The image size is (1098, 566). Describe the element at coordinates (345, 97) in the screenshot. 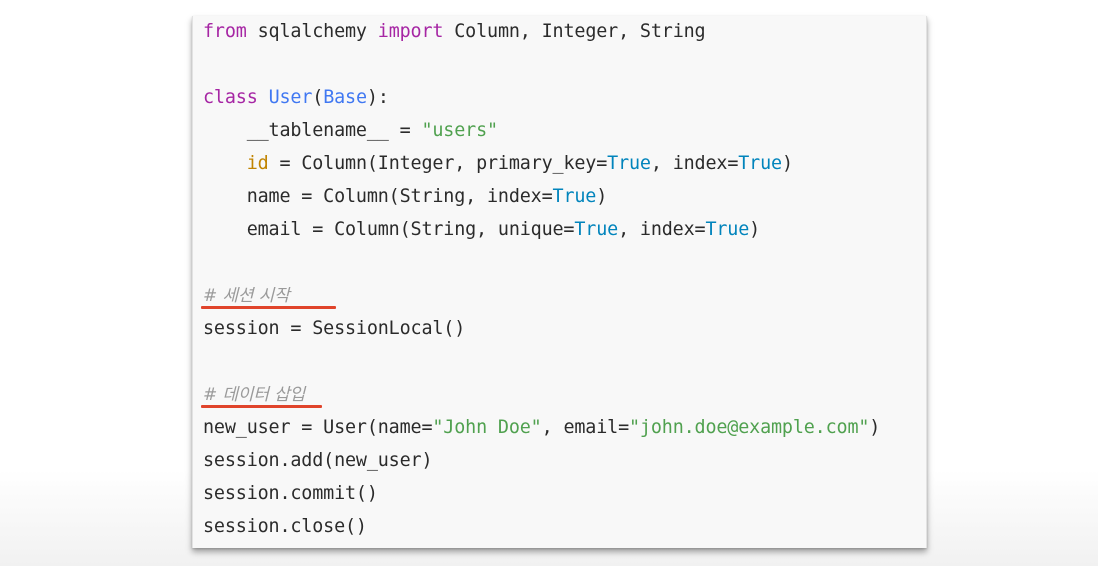

I see `code-class-name: Base` at that location.